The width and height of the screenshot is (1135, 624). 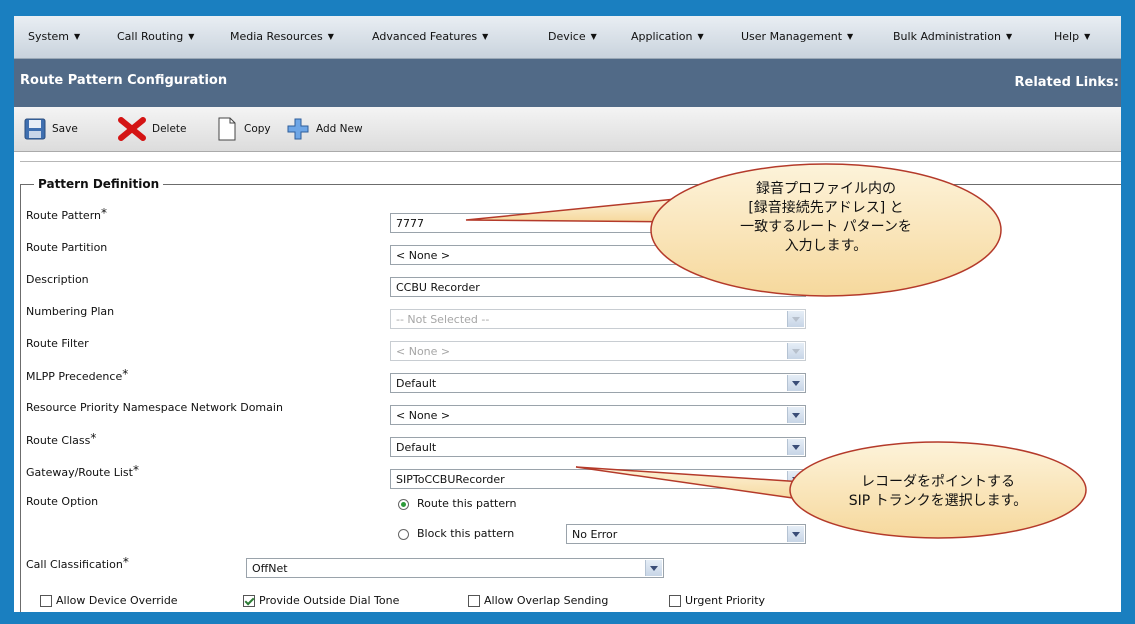 What do you see at coordinates (46, 601) in the screenshot?
I see `allow-device-override-checkbox` at bounding box center [46, 601].